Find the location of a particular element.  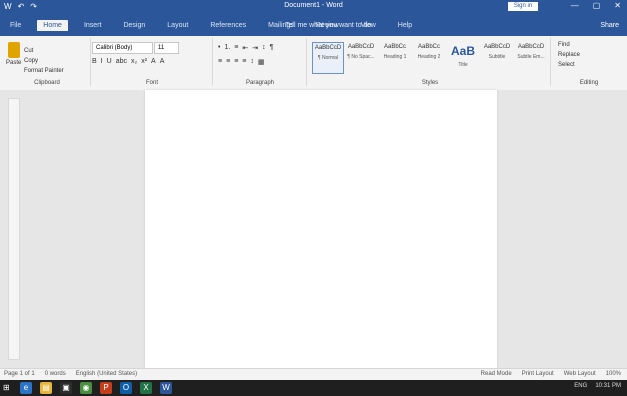

select-button: Select is located at coordinates (566, 65).